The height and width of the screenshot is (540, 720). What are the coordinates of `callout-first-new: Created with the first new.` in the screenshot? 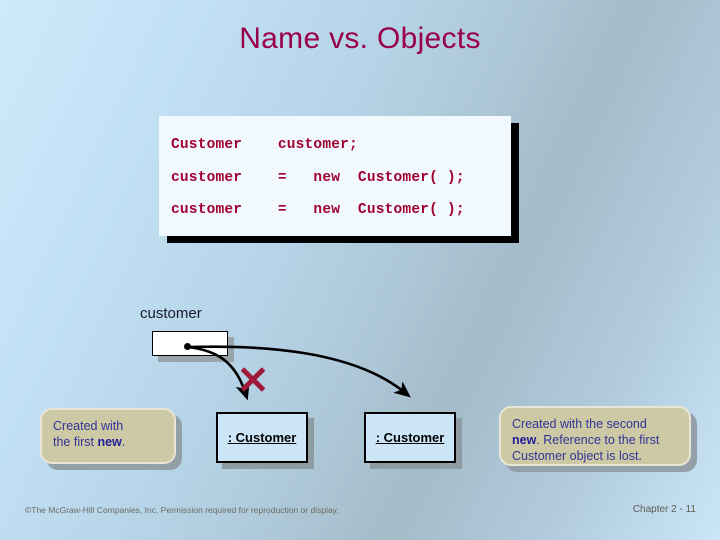 It's located at (108, 436).